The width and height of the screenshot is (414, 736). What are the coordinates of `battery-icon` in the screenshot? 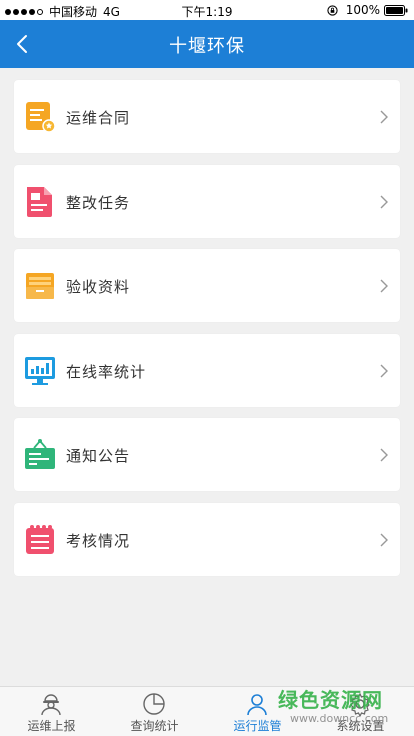 It's located at (396, 10).